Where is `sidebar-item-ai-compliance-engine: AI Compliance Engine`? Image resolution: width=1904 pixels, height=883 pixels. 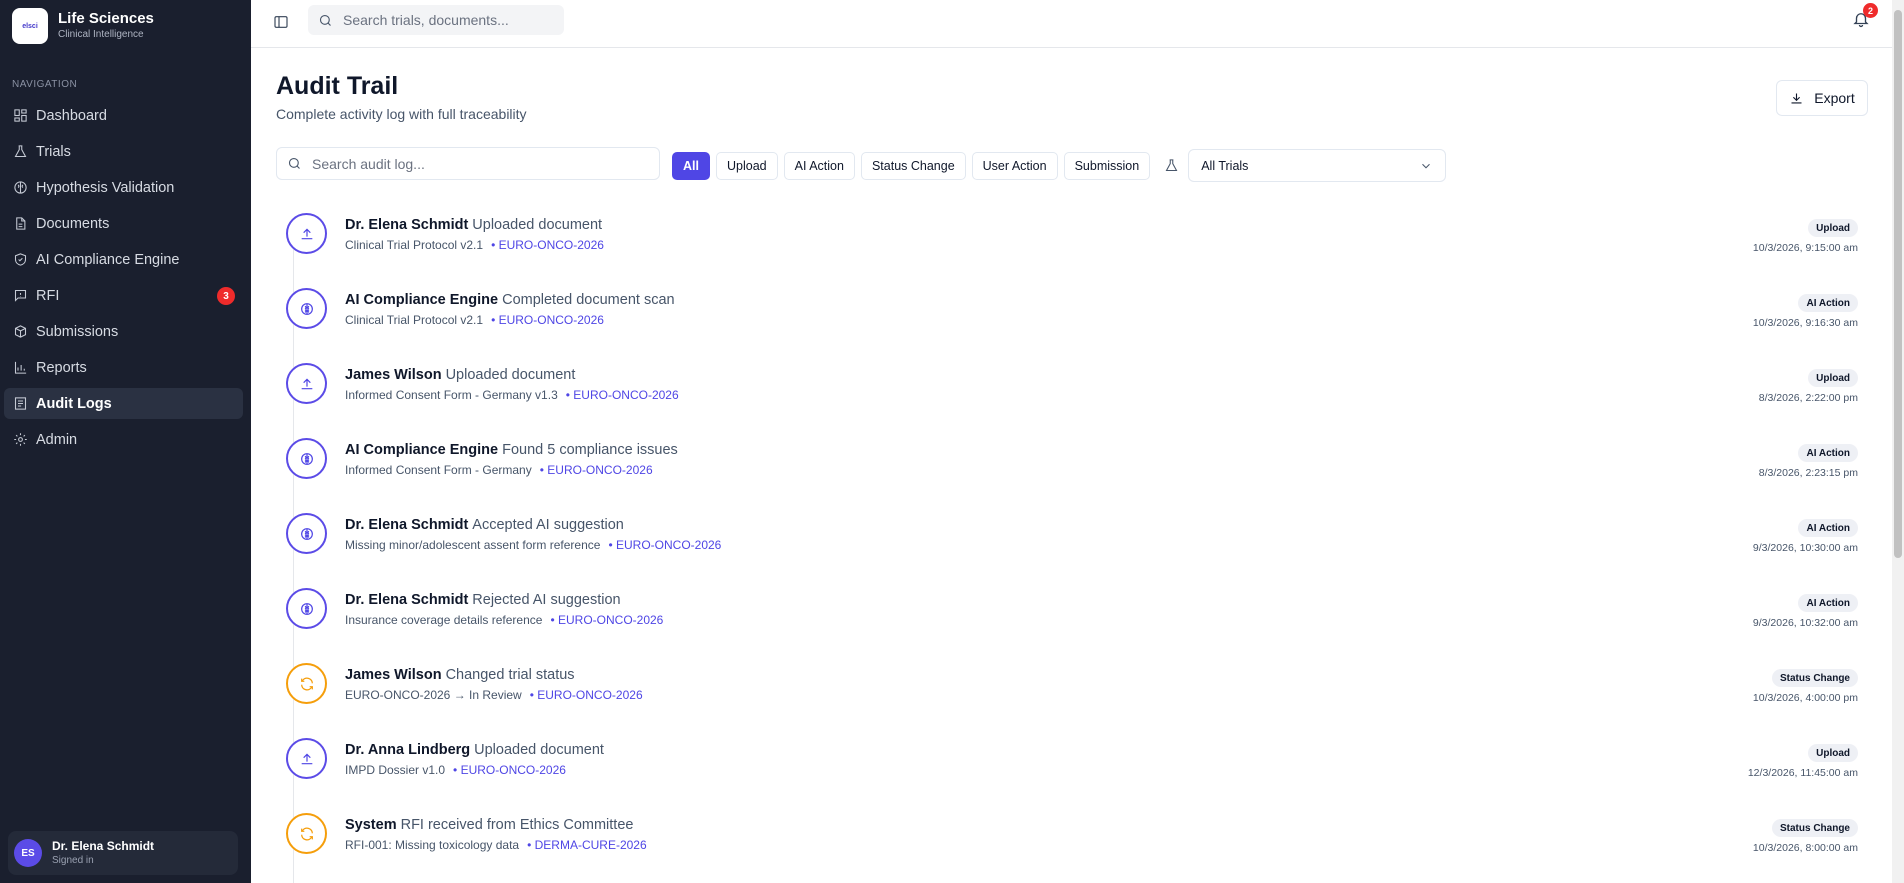 sidebar-item-ai-compliance-engine: AI Compliance Engine is located at coordinates (123, 259).